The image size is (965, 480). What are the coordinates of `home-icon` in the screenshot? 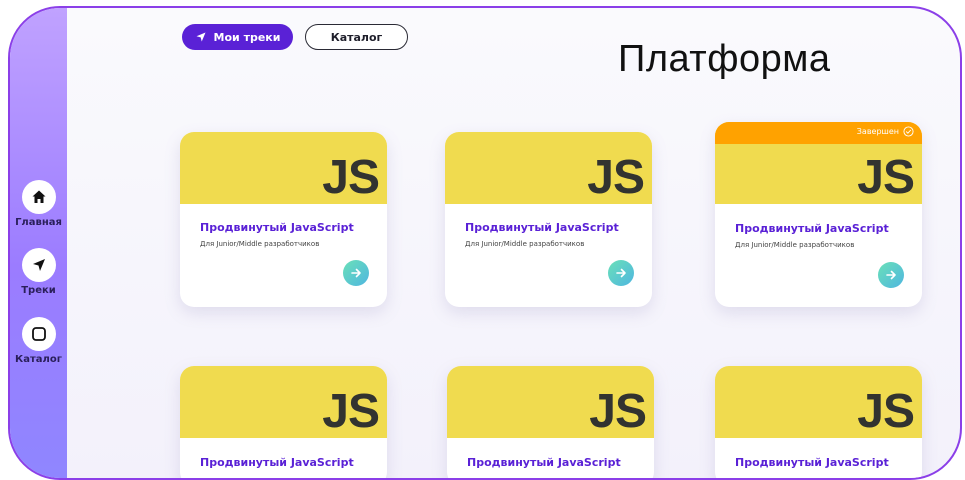 It's located at (38, 197).